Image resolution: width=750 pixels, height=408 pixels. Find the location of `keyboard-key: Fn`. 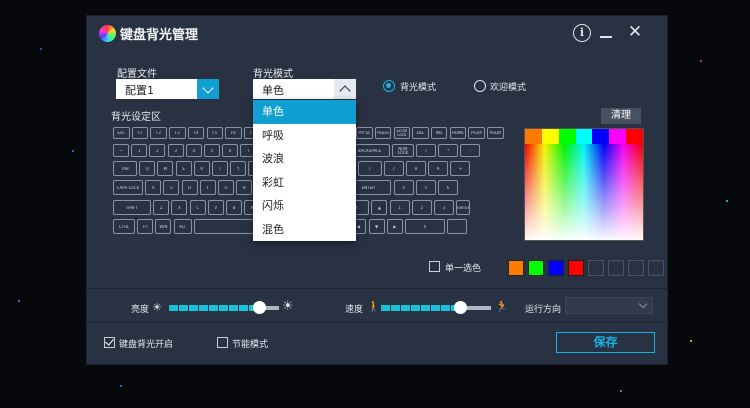

keyboard-key: Fn is located at coordinates (145, 226).